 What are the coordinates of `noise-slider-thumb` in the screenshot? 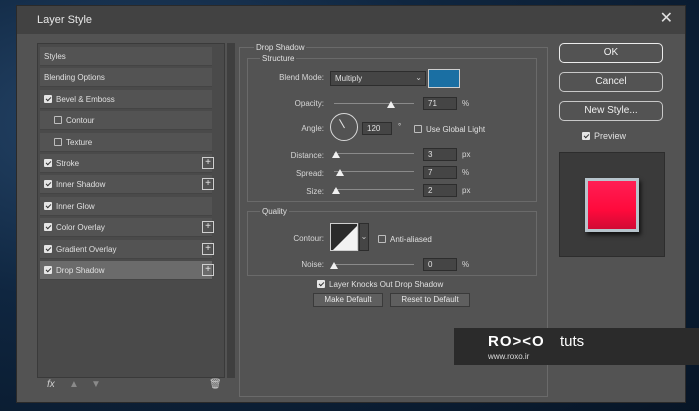 It's located at (334, 265).